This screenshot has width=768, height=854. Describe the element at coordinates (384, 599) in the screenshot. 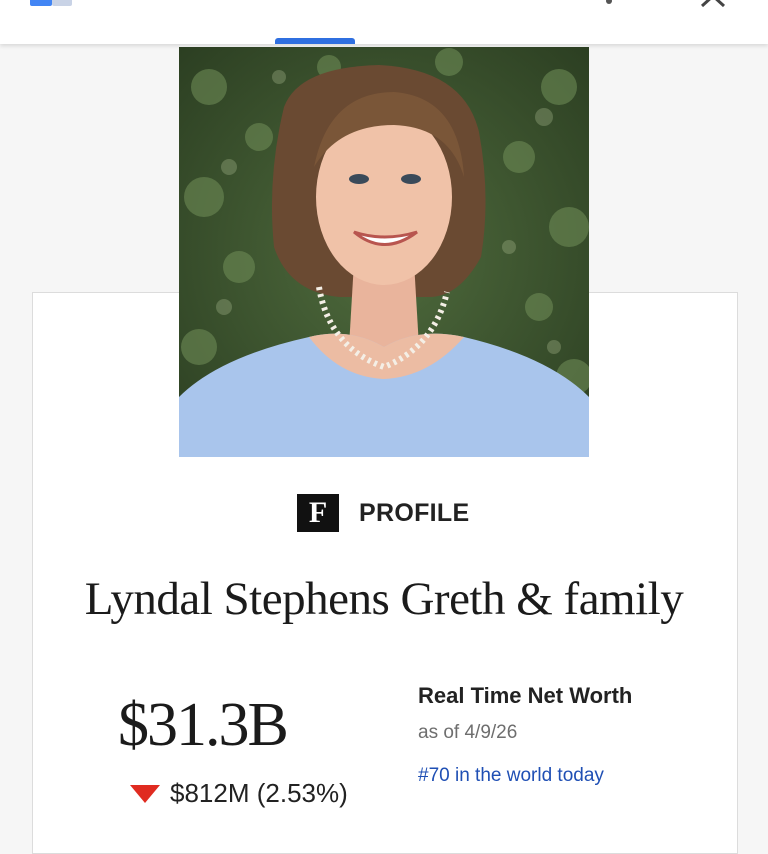

I see `person-name: Lyndal Stephens Greth & family` at that location.